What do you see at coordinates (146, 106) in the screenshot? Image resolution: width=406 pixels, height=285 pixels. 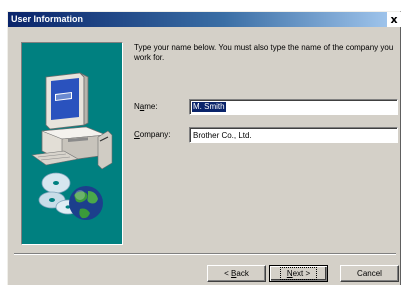 I see `name-label: Name:` at bounding box center [146, 106].